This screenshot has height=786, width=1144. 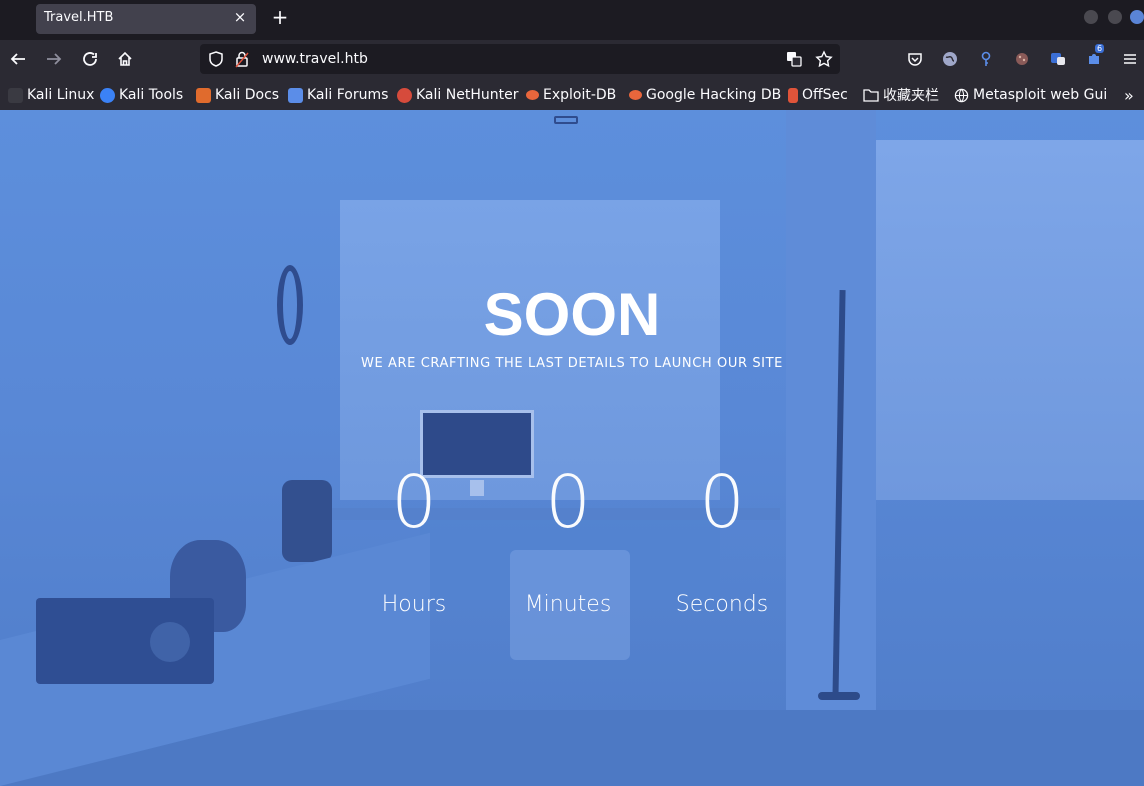 What do you see at coordinates (216, 59) in the screenshot?
I see `tracking-protection-icon` at bounding box center [216, 59].